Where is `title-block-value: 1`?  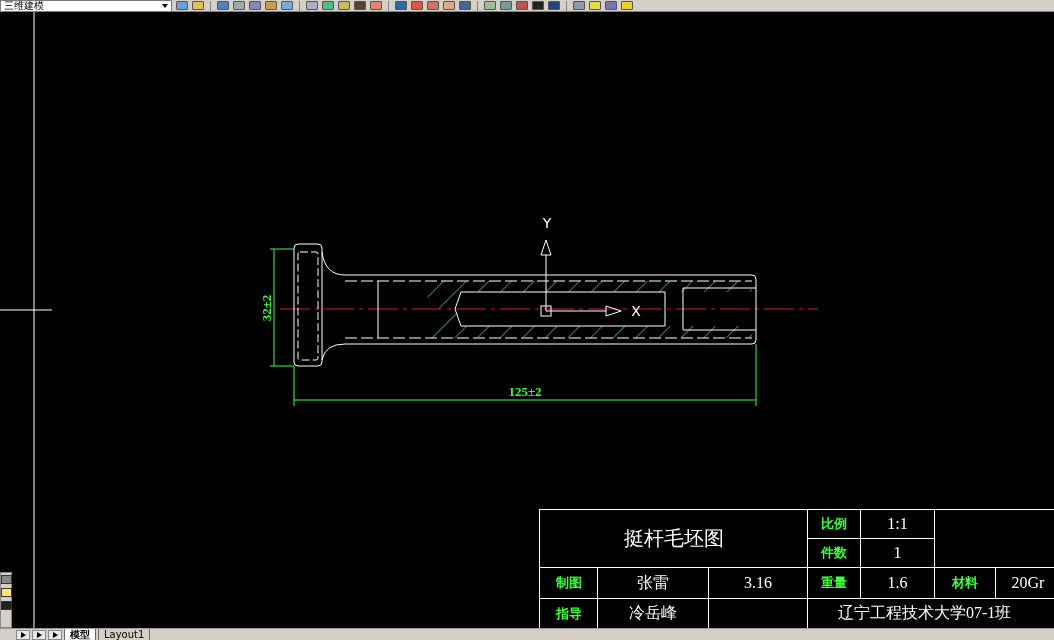 title-block-value: 1 is located at coordinates (897, 553).